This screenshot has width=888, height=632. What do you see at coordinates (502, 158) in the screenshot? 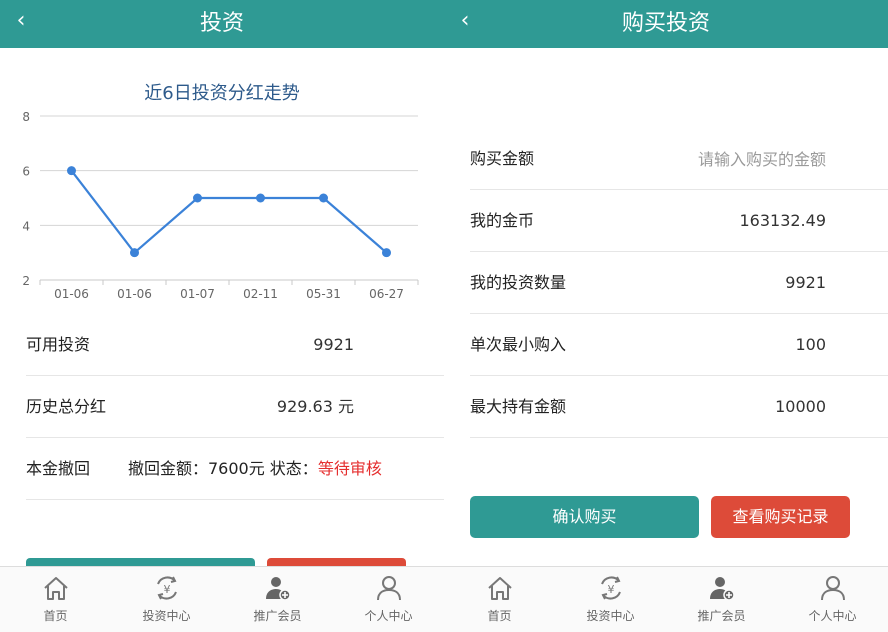
I see `buy-amount-label: 购买金额` at bounding box center [502, 158].